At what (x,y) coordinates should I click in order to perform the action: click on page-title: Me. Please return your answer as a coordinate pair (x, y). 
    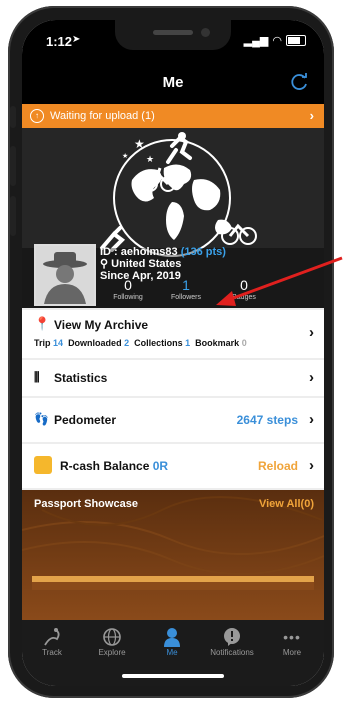
    Looking at the image, I should click on (173, 82).